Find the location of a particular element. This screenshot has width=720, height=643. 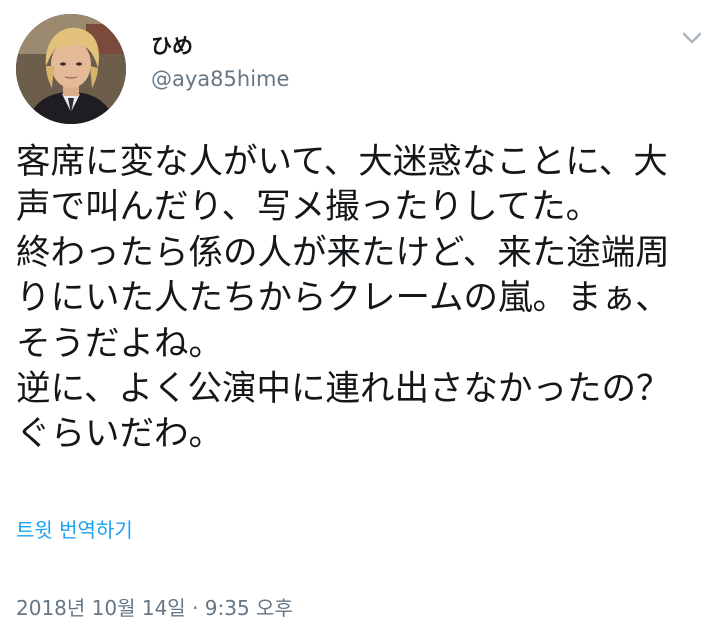

tweet-text-line: ぐらいだわ。 is located at coordinates (119, 434).